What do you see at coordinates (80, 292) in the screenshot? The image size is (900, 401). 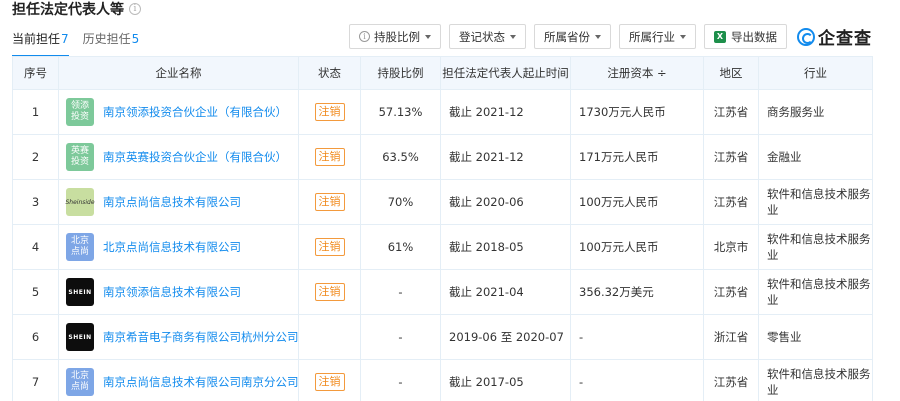 I see `company-logo: SHEIN` at bounding box center [80, 292].